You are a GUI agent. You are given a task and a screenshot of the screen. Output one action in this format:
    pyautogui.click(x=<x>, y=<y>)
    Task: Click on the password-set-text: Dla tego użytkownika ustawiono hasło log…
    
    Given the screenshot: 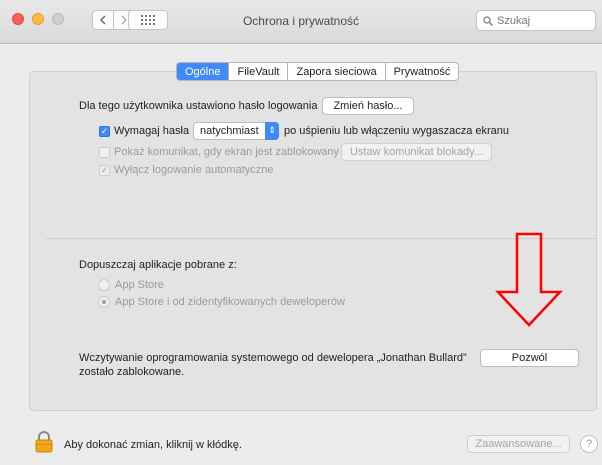 What is the action you would take?
    pyautogui.click(x=198, y=106)
    